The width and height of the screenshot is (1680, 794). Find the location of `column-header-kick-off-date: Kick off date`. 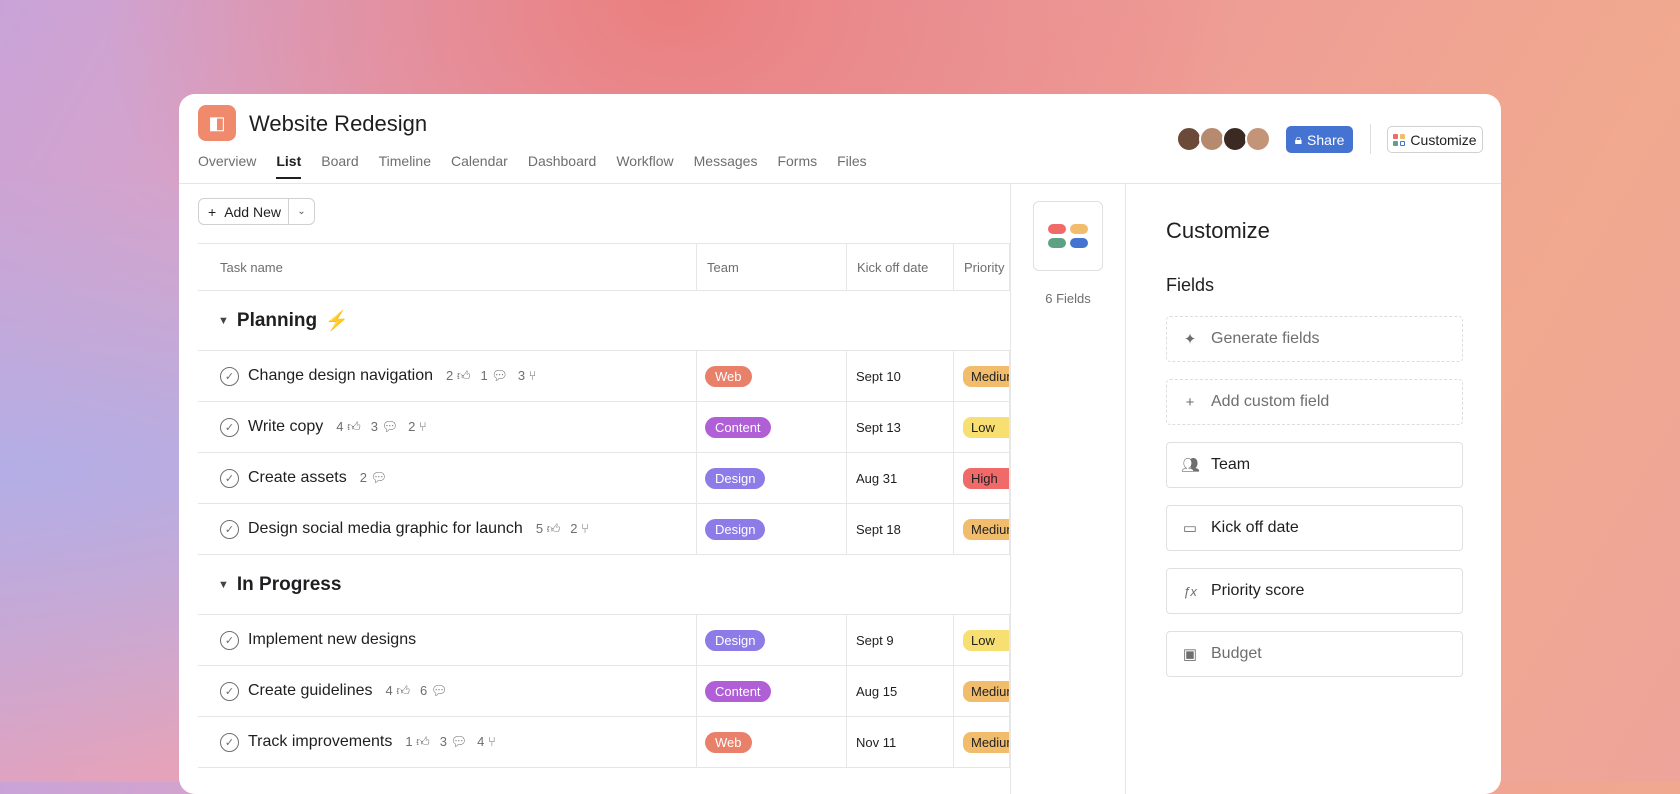

column-header-kick-off-date: Kick off date is located at coordinates (900, 267).